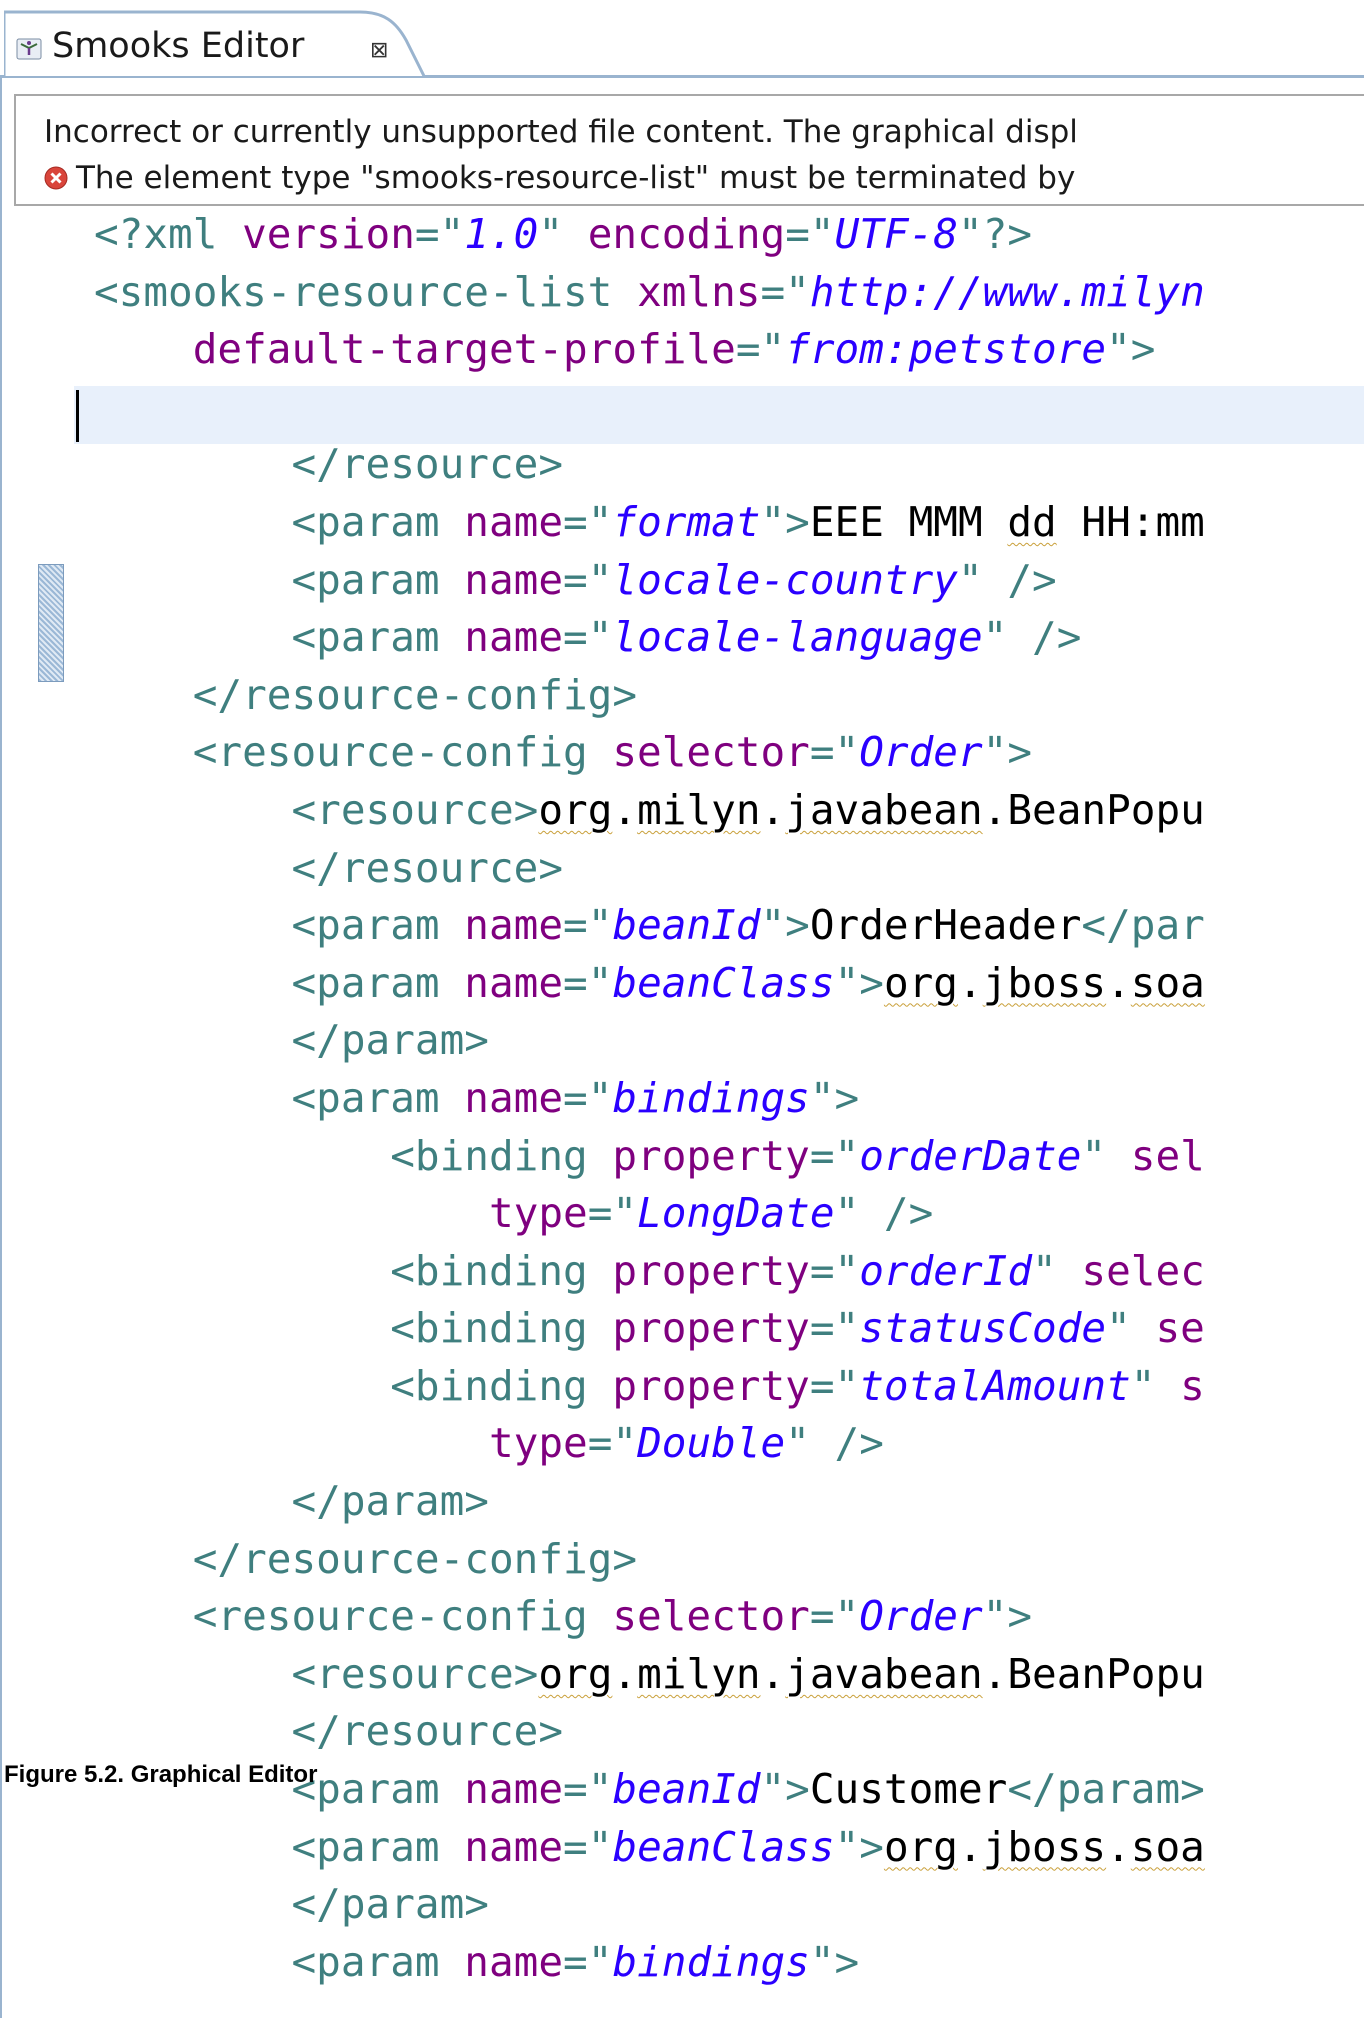  Describe the element at coordinates (983, 1328) in the screenshot. I see `code-token-val: statusCode` at that location.